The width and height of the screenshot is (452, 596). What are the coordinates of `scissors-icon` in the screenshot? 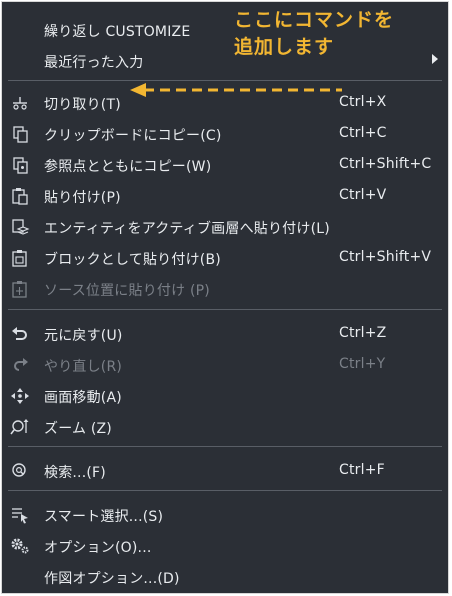 It's located at (20, 103).